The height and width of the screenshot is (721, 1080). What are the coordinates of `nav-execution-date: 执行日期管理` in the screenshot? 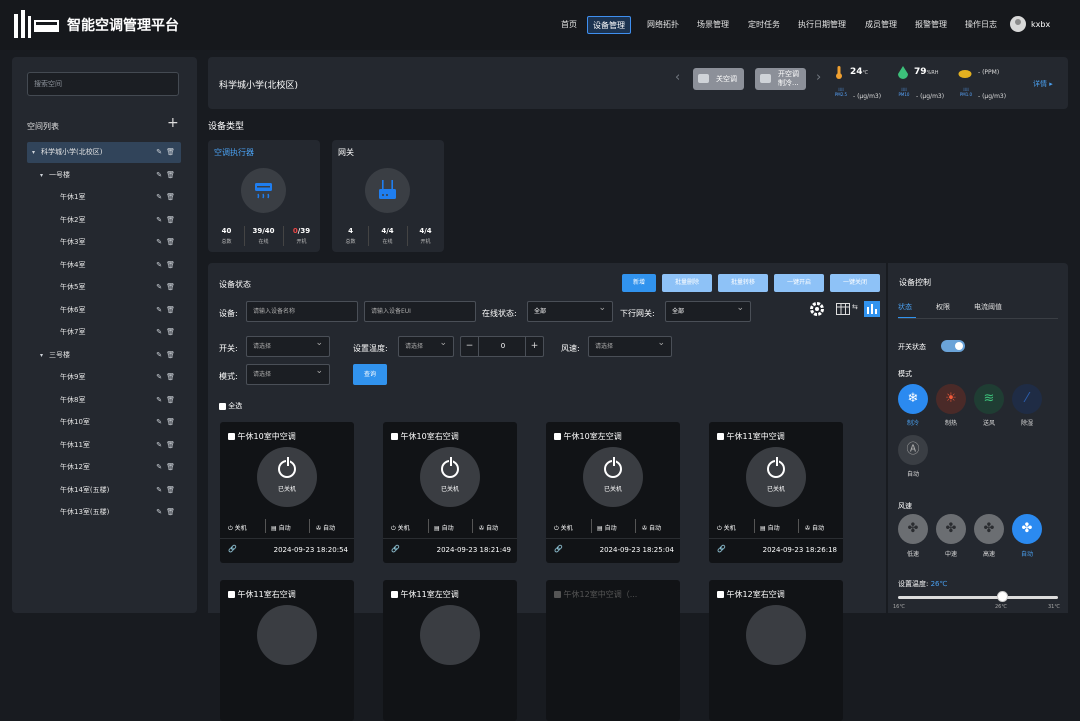 It's located at (822, 25).